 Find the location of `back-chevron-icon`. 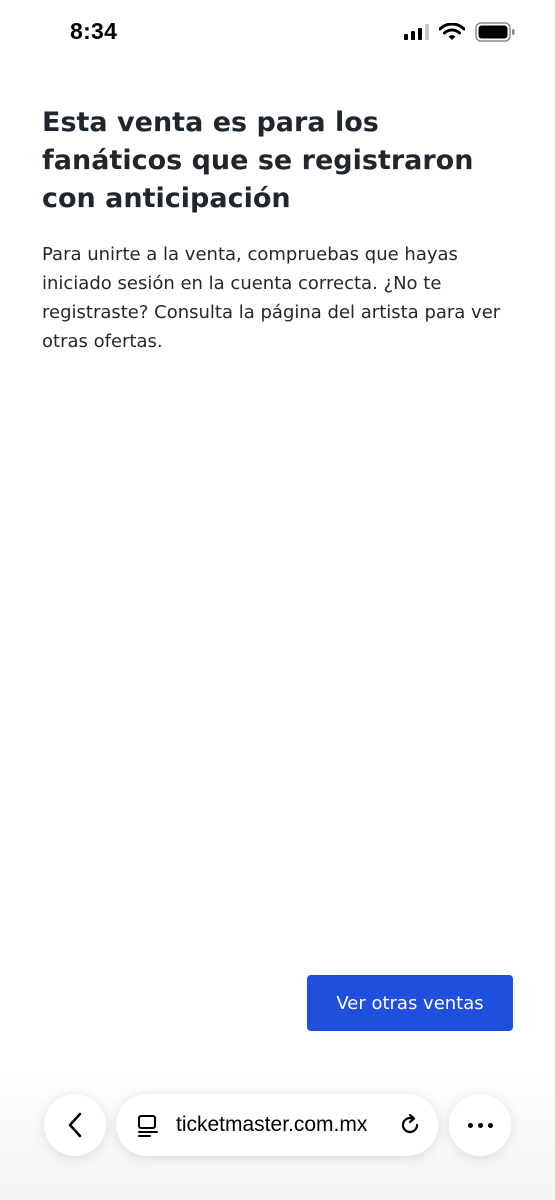

back-chevron-icon is located at coordinates (75, 1125).